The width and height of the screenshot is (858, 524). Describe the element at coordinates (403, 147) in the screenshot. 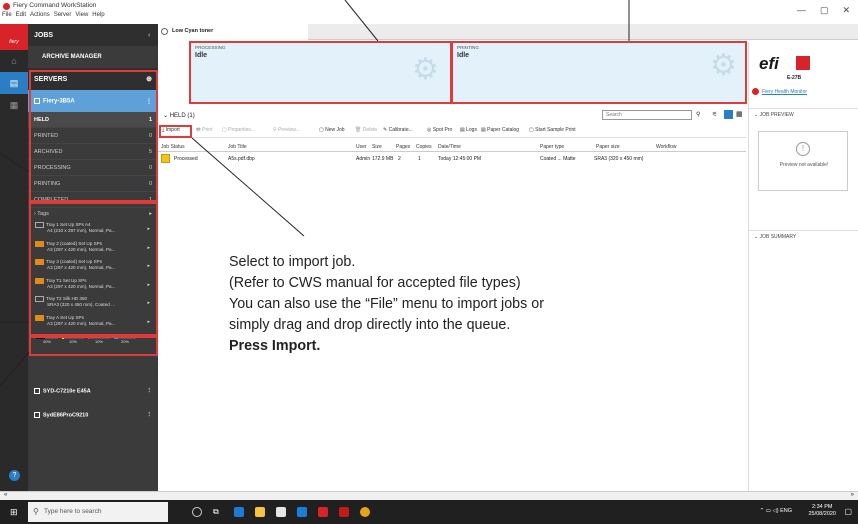

I see `col-pages: Pages` at that location.